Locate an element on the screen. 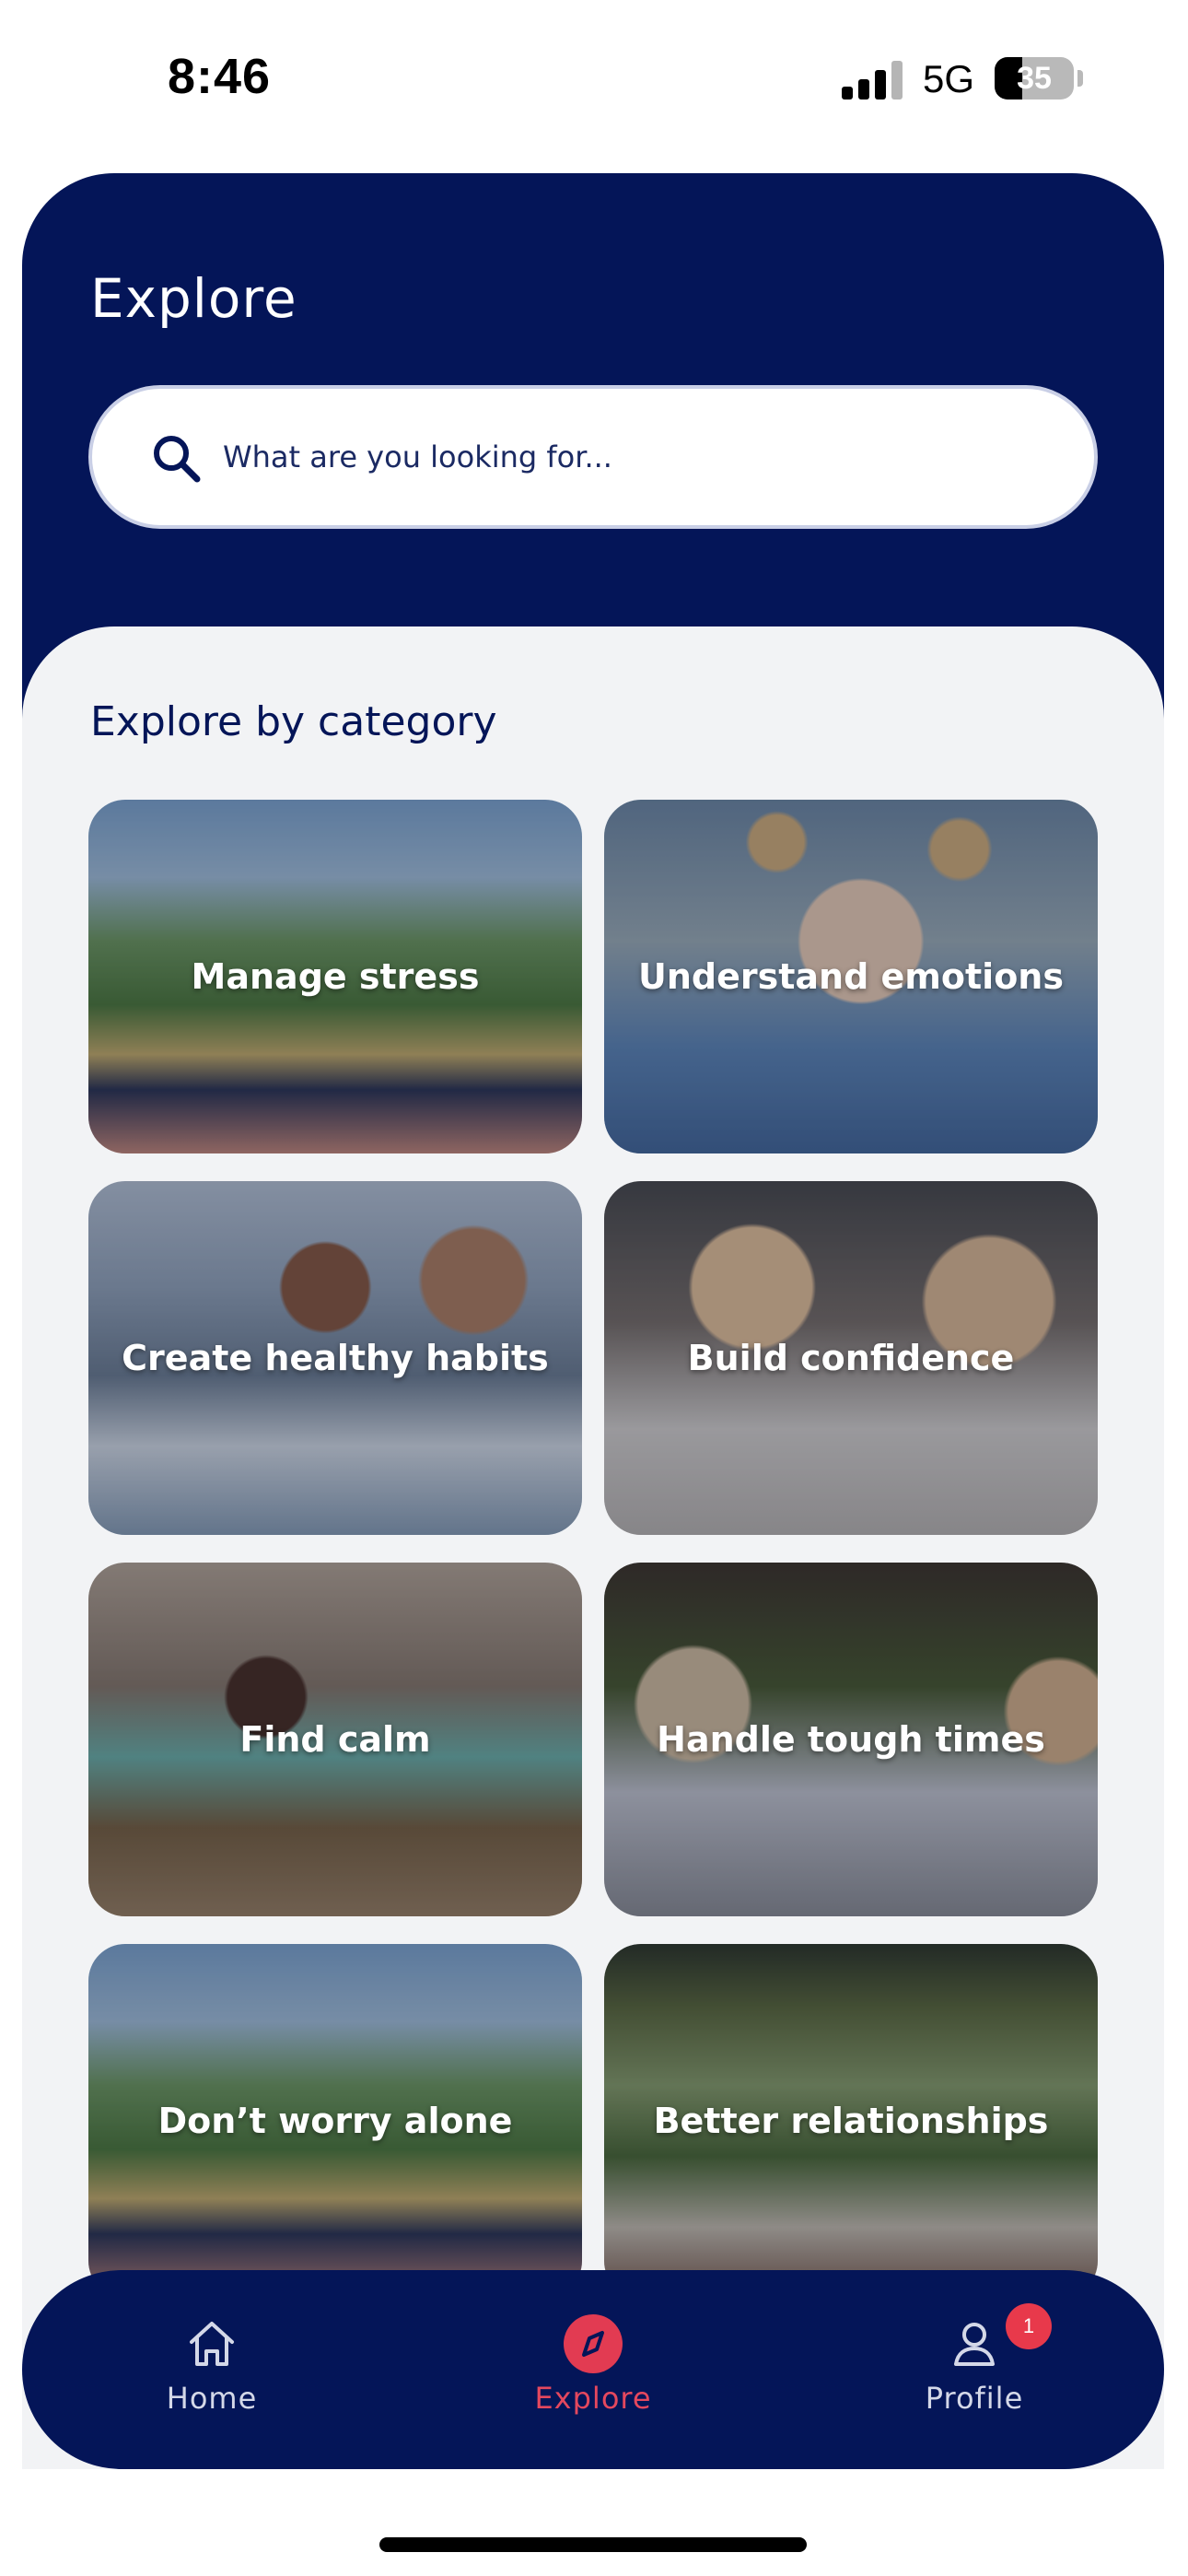 Image resolution: width=1188 pixels, height=2576 pixels. section-title: Explore by category is located at coordinates (294, 721).